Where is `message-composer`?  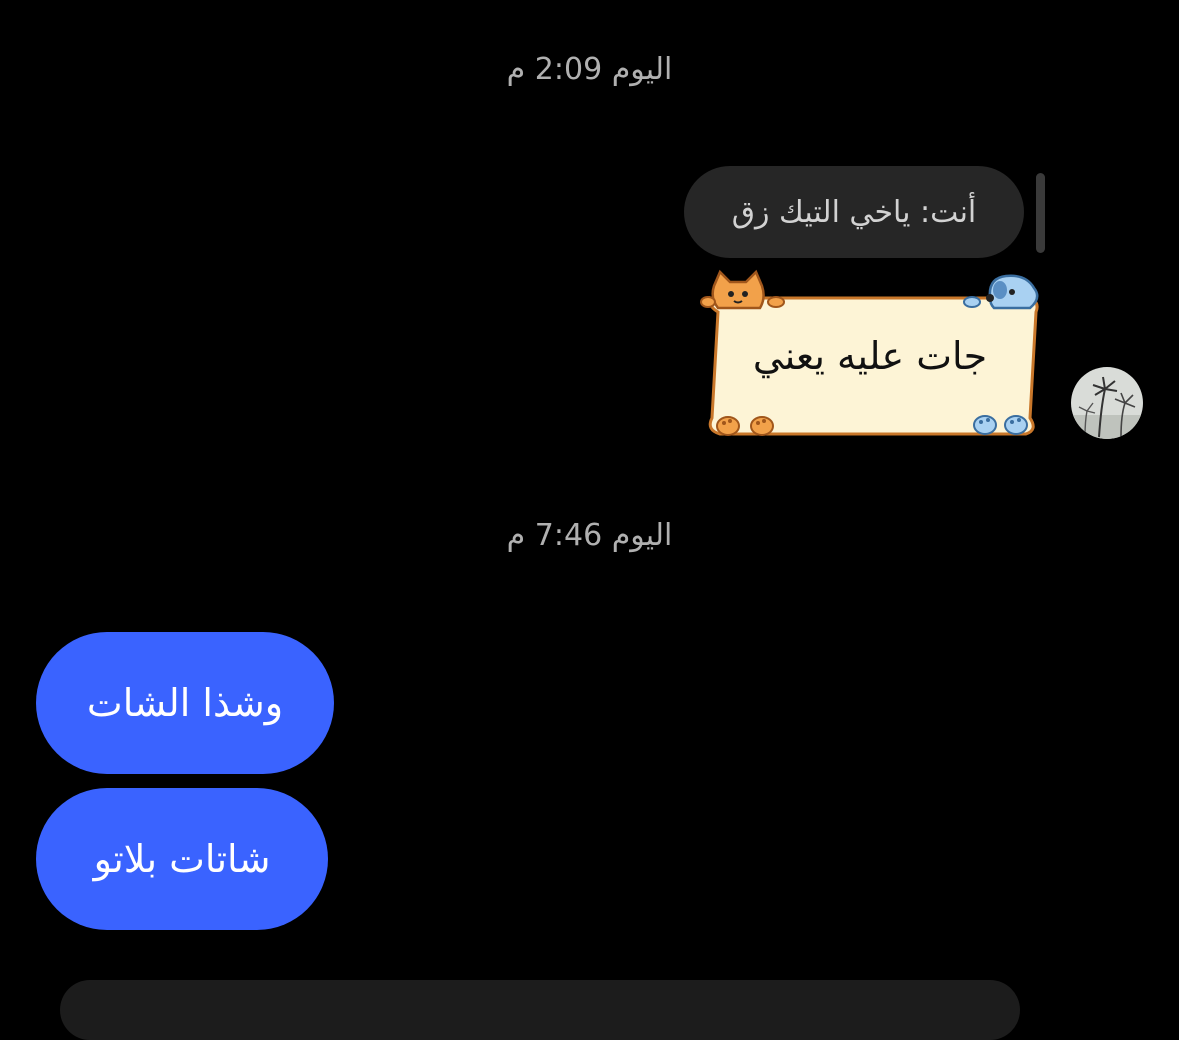
message-composer is located at coordinates (540, 1010).